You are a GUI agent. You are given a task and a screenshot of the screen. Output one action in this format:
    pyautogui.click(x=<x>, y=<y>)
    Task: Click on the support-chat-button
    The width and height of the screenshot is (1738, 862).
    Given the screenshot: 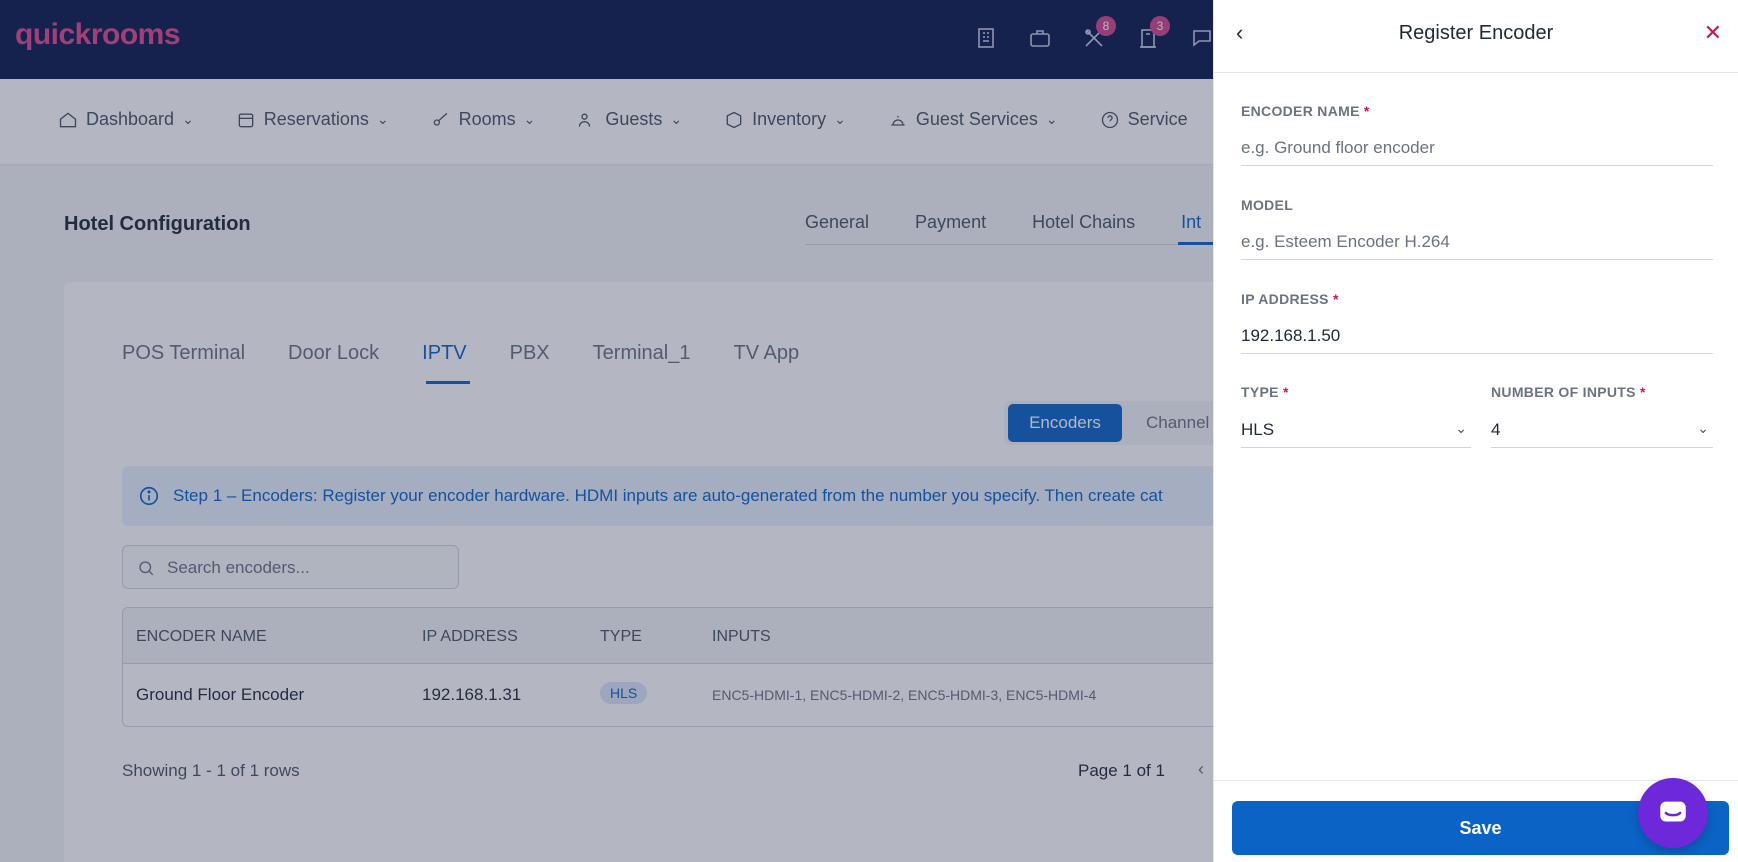 What is the action you would take?
    pyautogui.click(x=1673, y=813)
    